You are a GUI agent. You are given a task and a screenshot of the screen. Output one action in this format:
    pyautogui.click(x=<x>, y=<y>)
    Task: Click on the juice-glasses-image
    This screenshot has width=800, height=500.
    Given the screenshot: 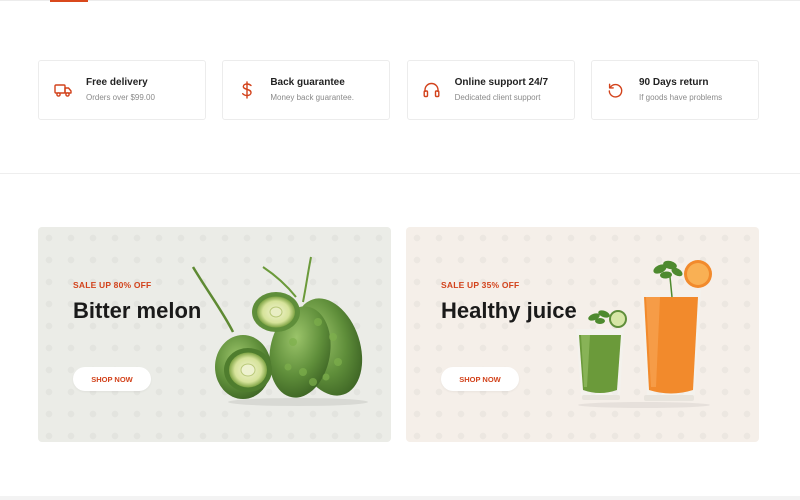 What is the action you would take?
    pyautogui.click(x=644, y=334)
    